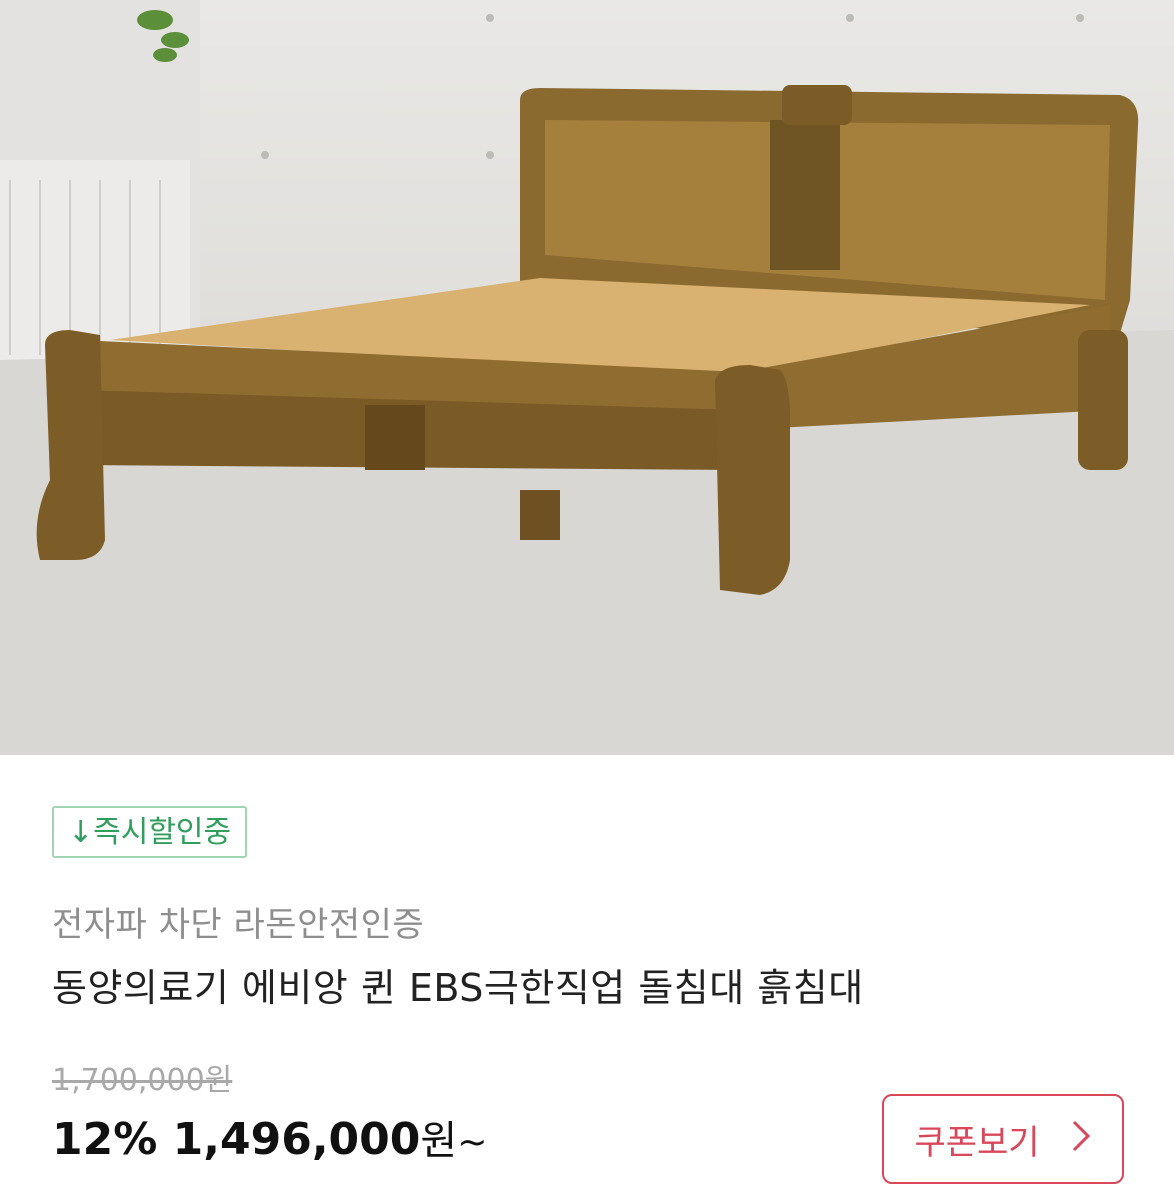 This screenshot has height=1184, width=1174. What do you see at coordinates (150, 832) in the screenshot?
I see `instant-discount-badge: ↓즉시할인중` at bounding box center [150, 832].